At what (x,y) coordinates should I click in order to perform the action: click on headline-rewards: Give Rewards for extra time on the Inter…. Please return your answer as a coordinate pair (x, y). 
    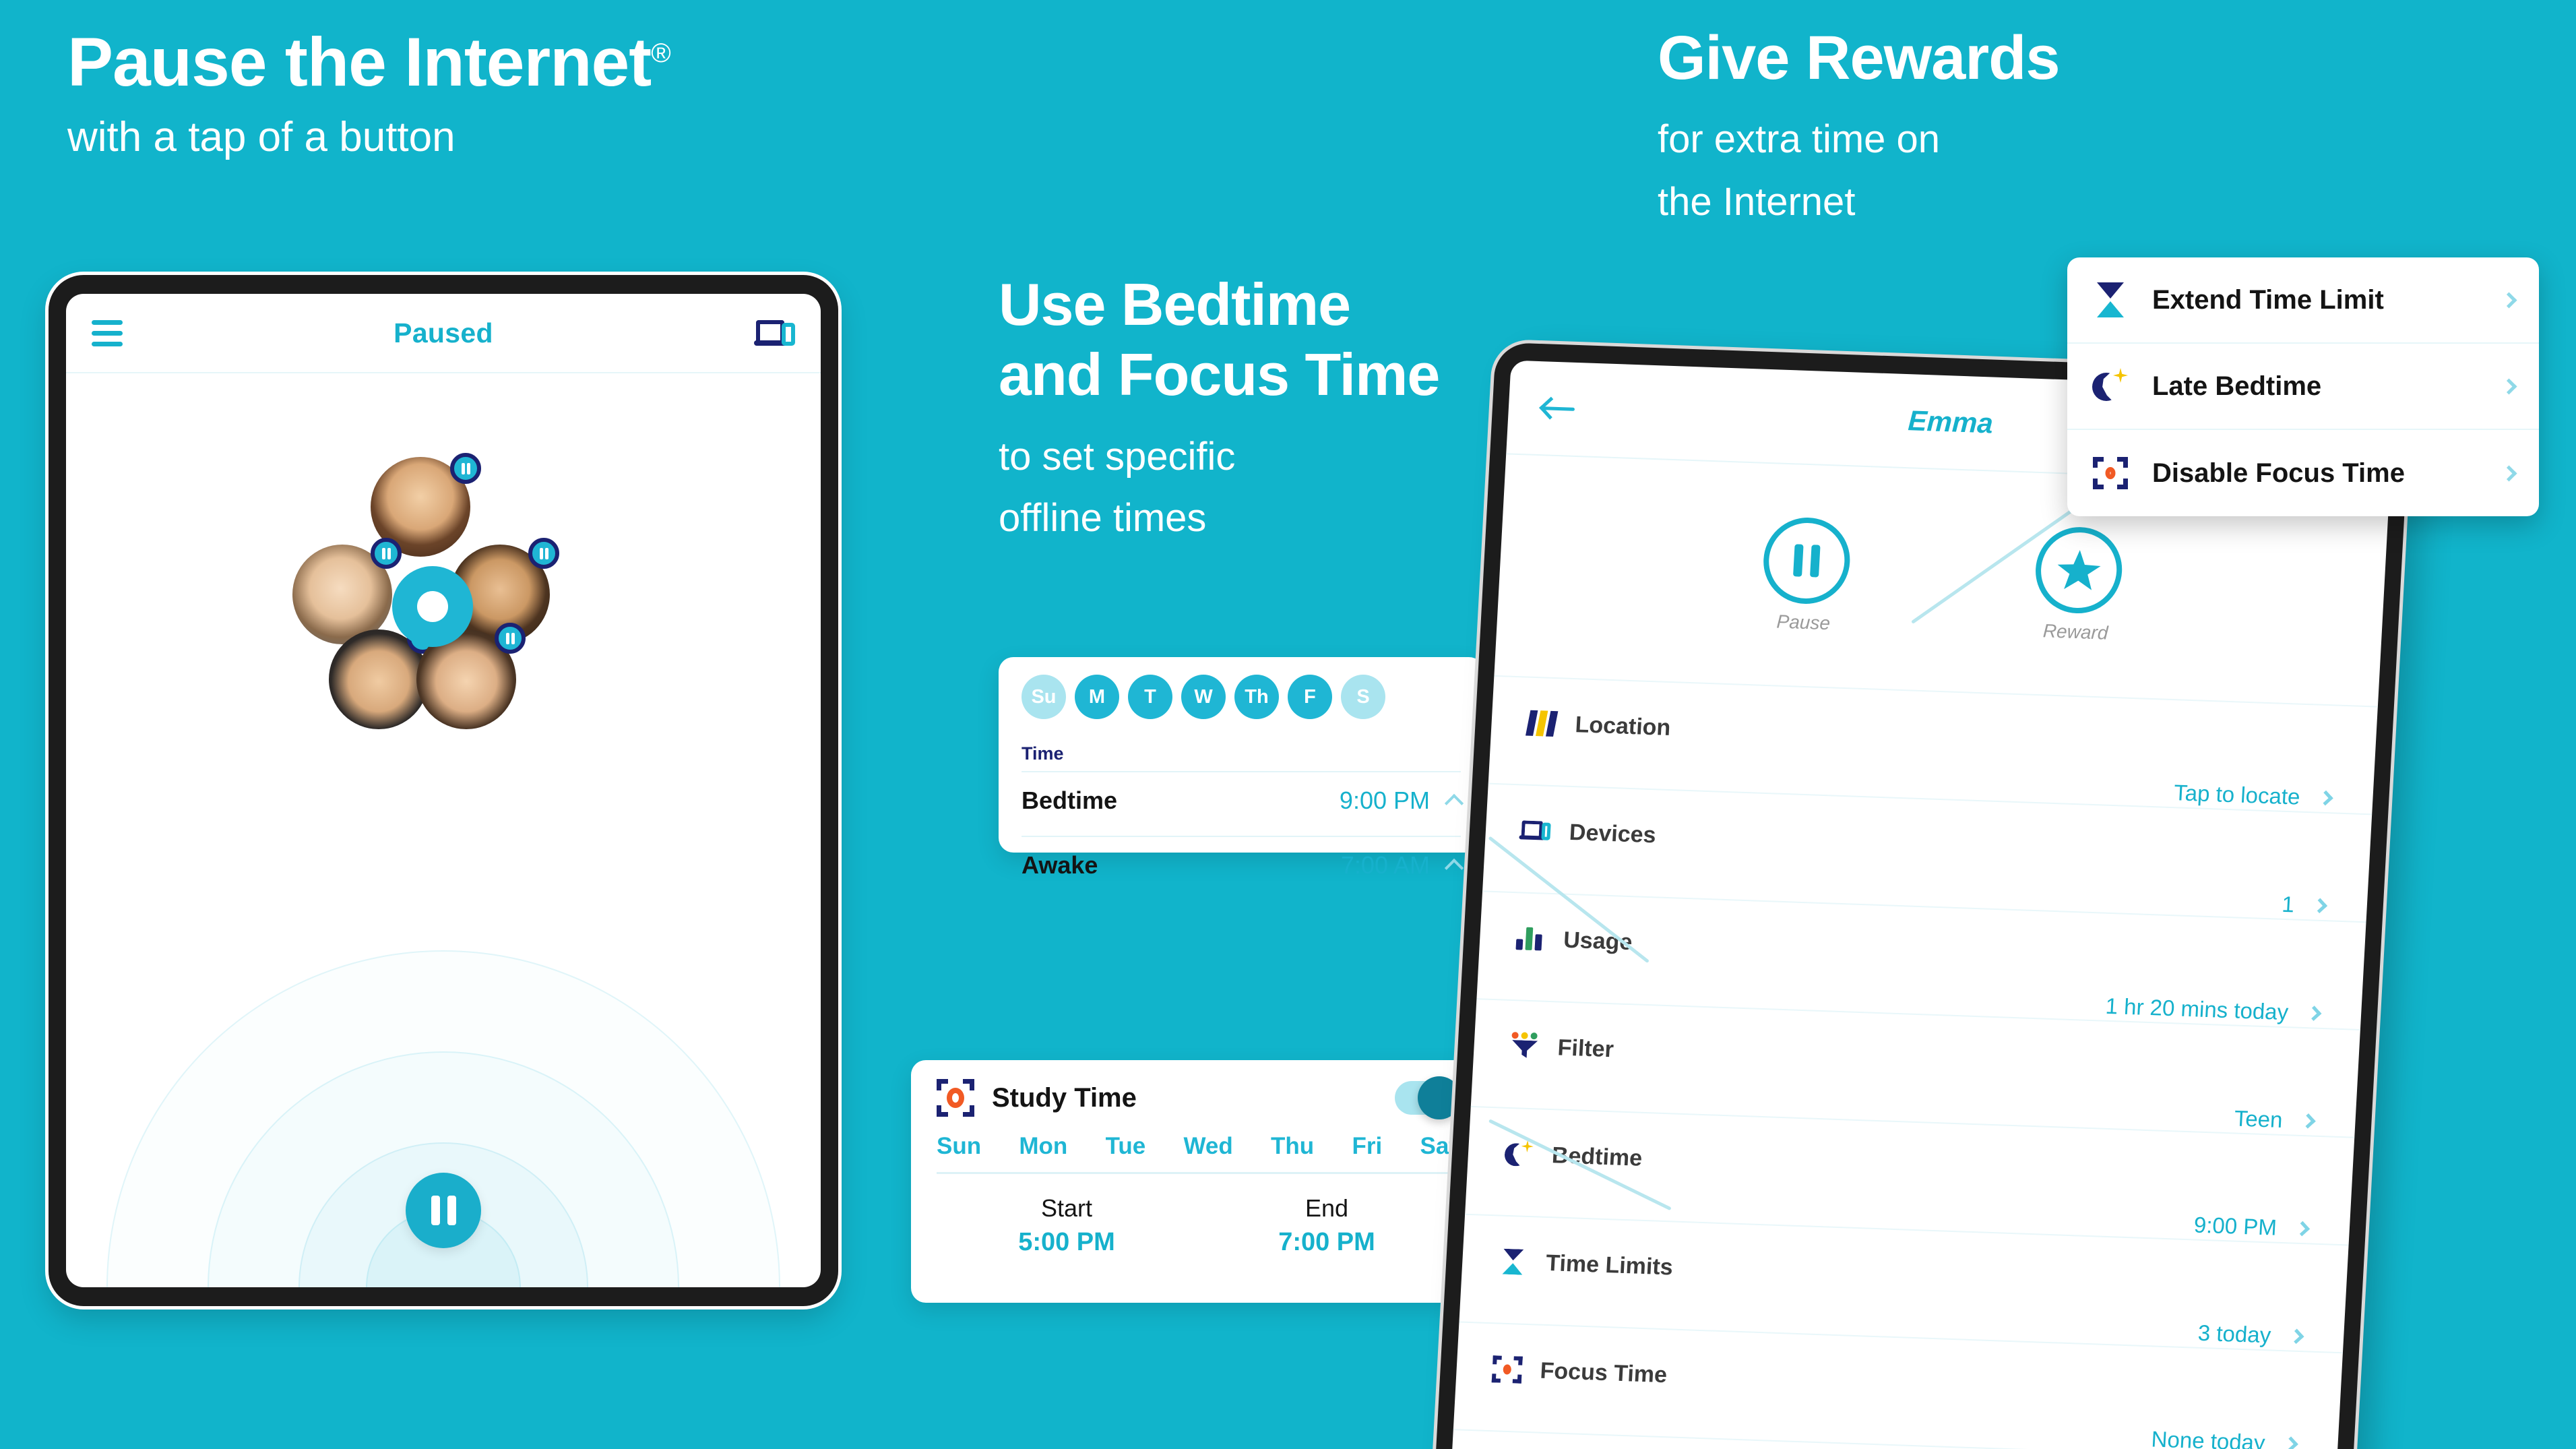
    Looking at the image, I should click on (1859, 128).